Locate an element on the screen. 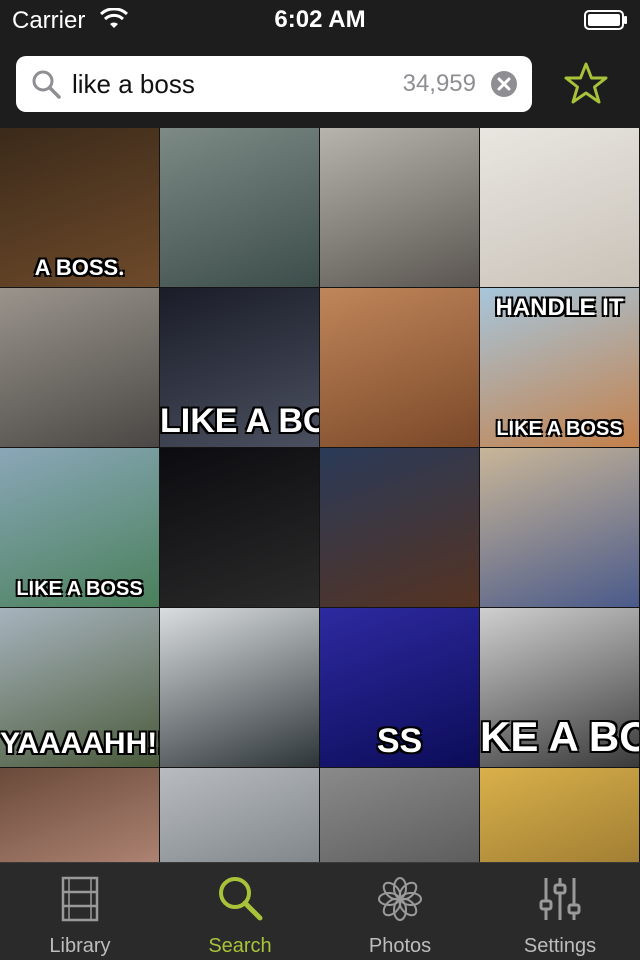 Image resolution: width=640 pixels, height=960 pixels. tab-settings: Settings is located at coordinates (560, 911).